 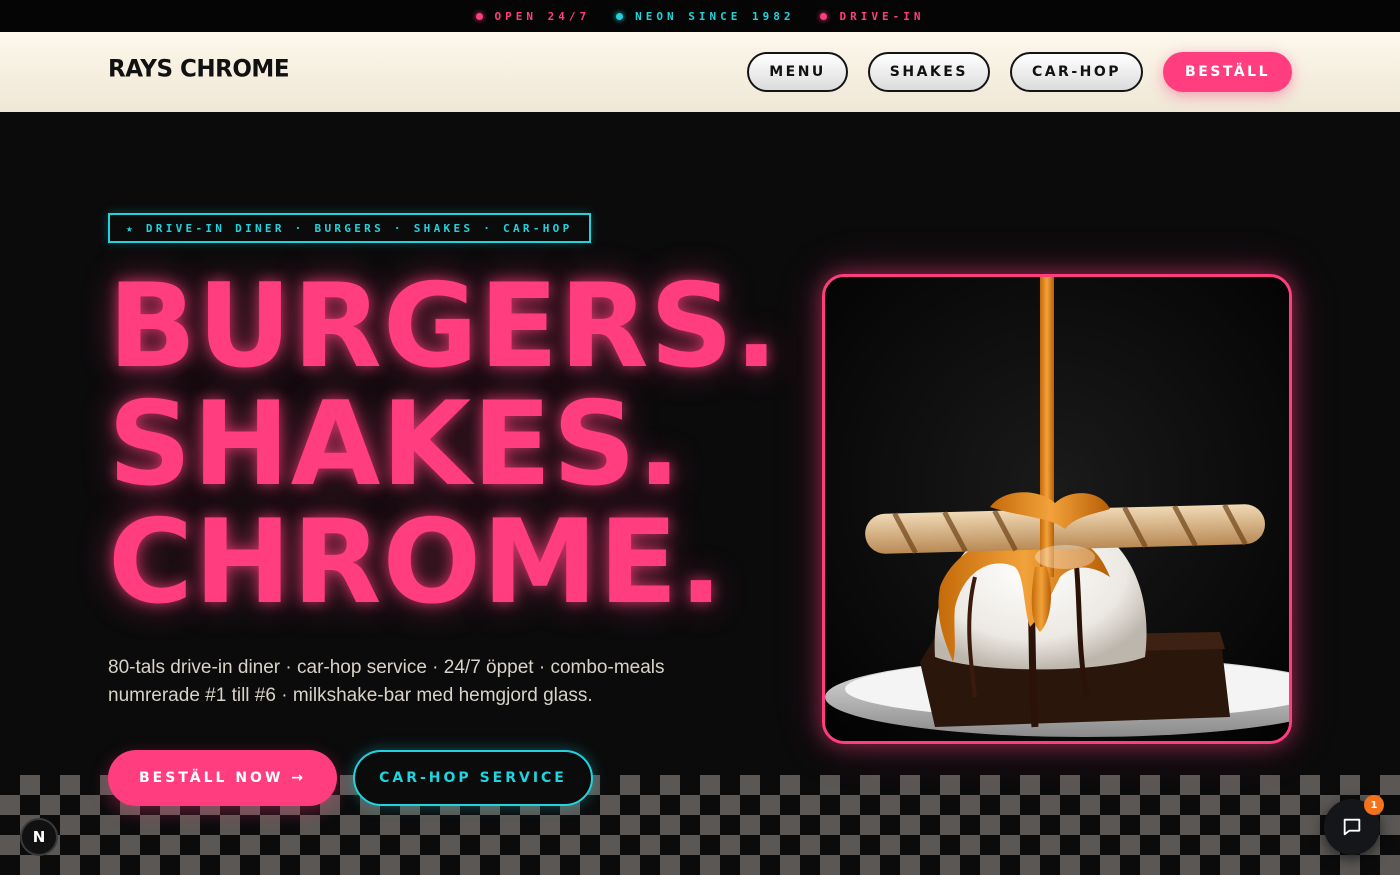 What do you see at coordinates (1352, 827) in the screenshot?
I see `chat-bubble-icon` at bounding box center [1352, 827].